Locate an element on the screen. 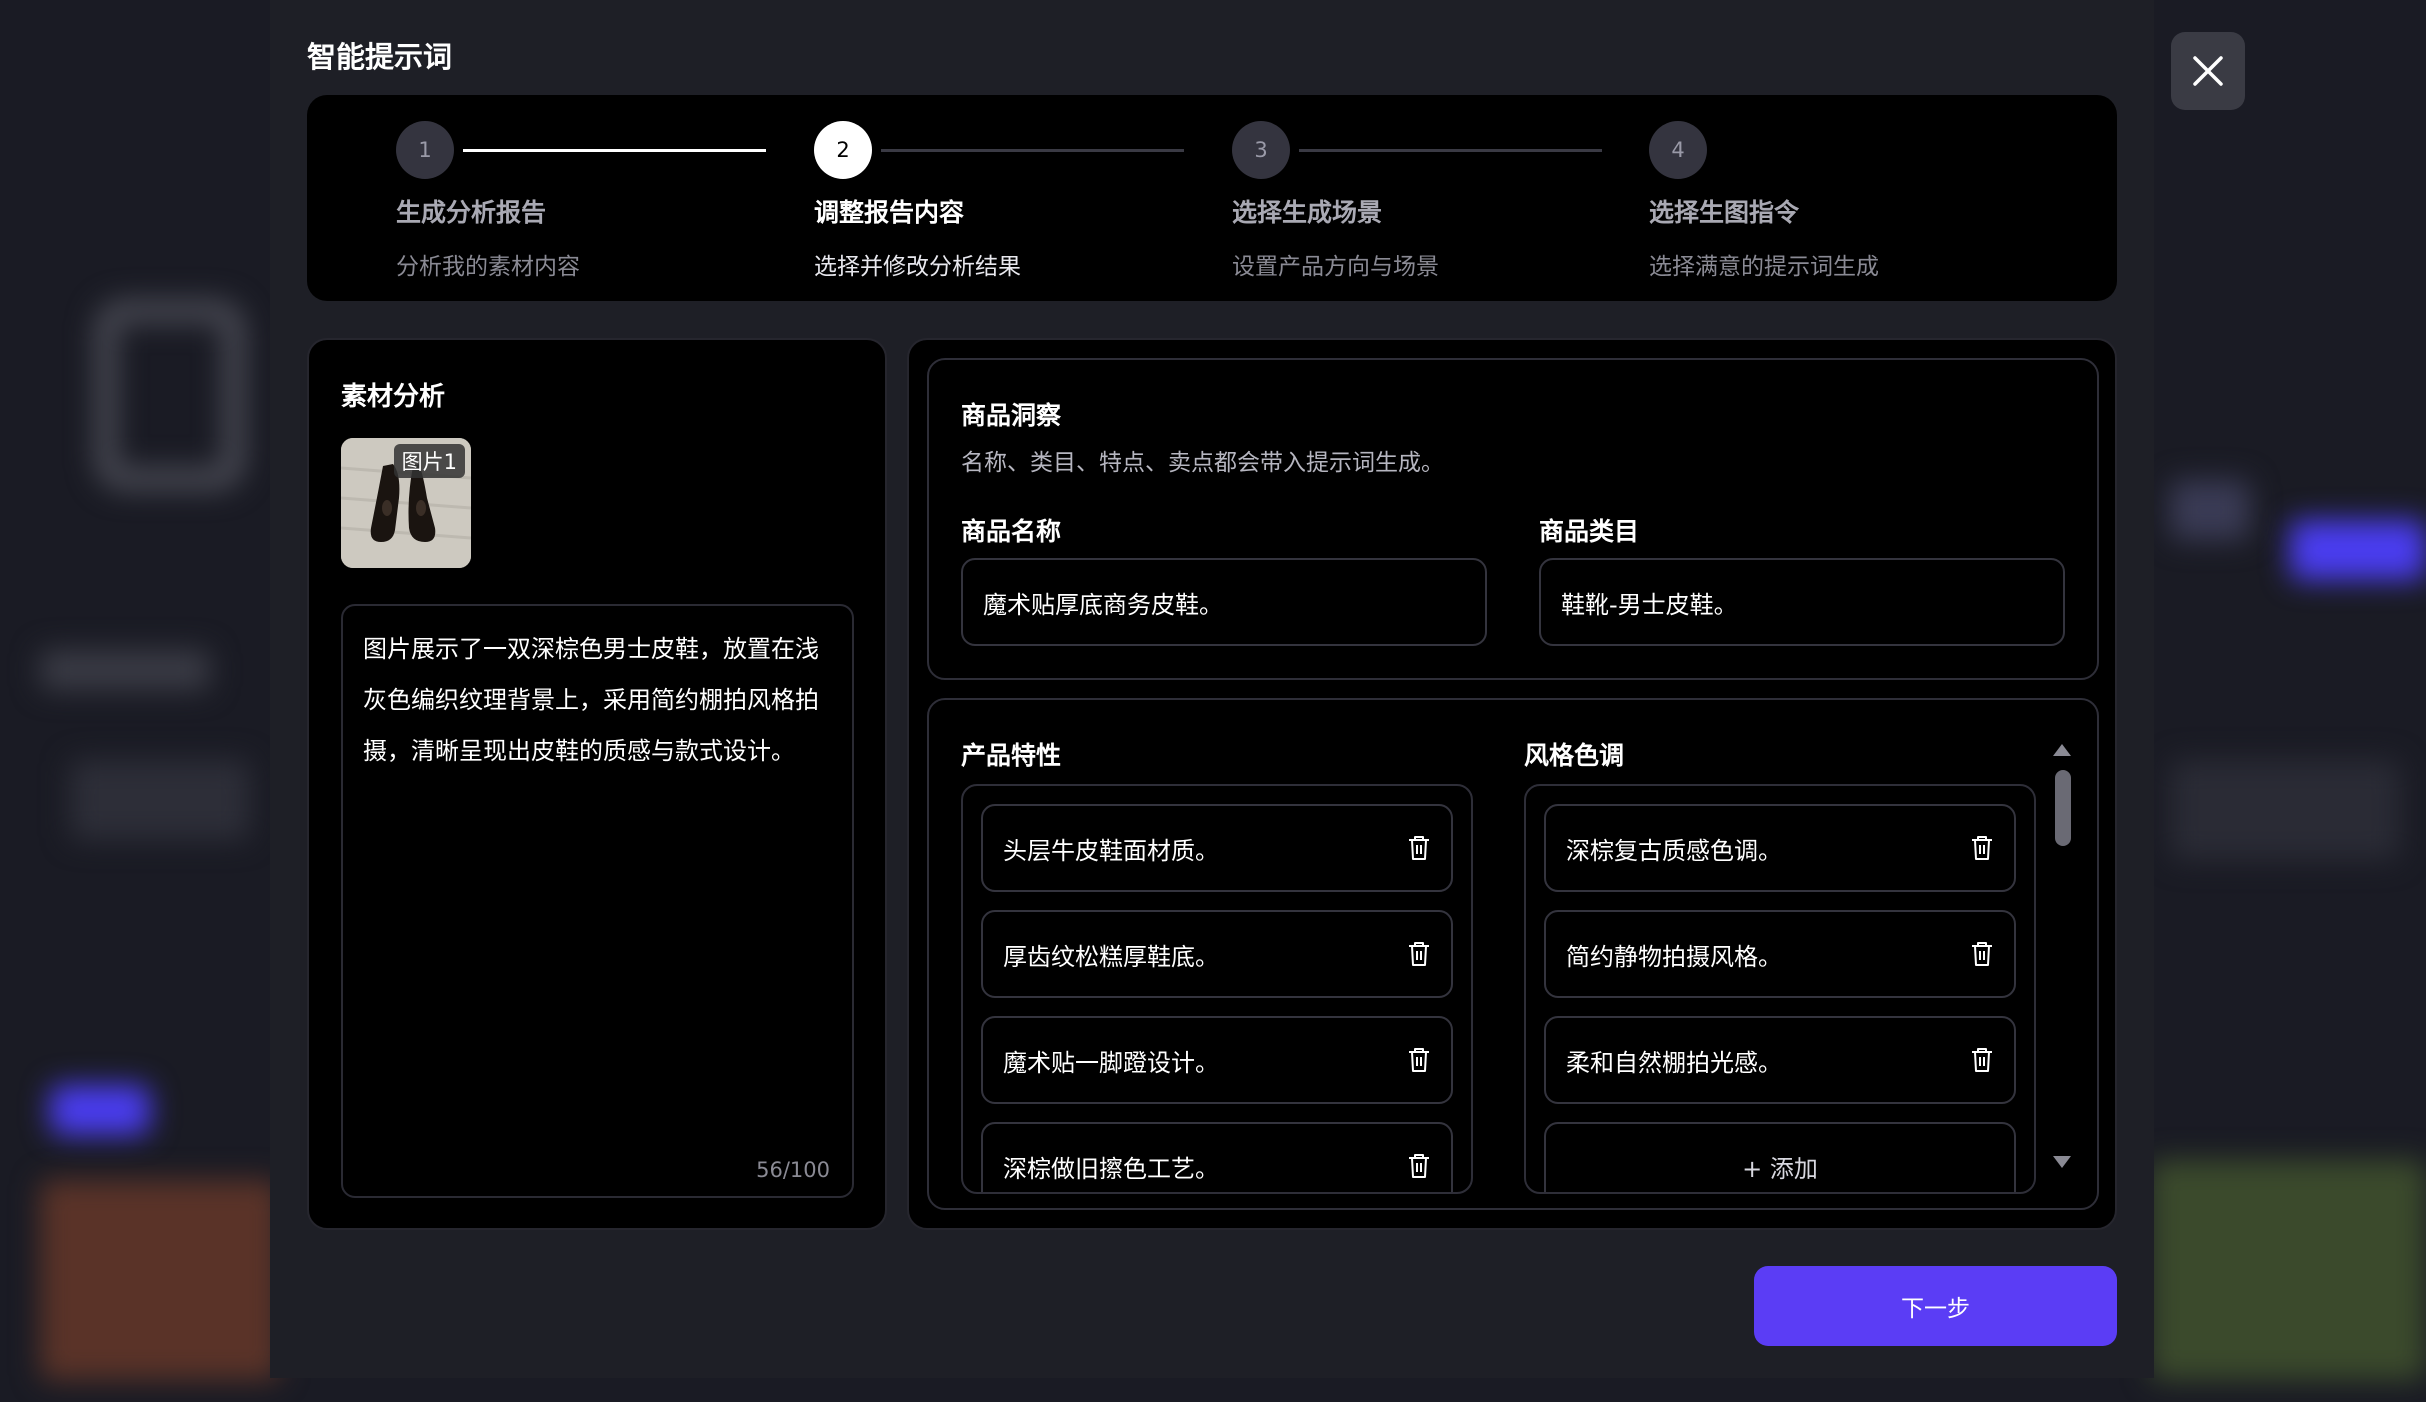 Image resolution: width=2426 pixels, height=1402 pixels. style-item: 深棕复古质感色调。 is located at coordinates (1780, 848).